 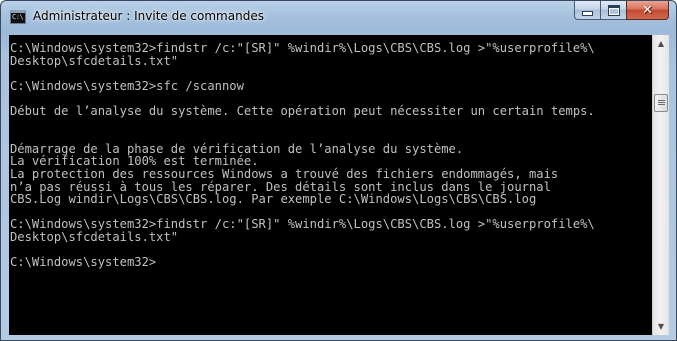 What do you see at coordinates (587, 13) in the screenshot?
I see `minimize-icon` at bounding box center [587, 13].